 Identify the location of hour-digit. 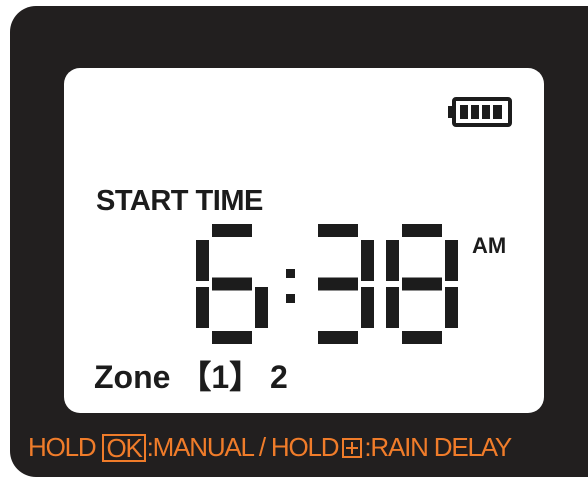
(232, 284).